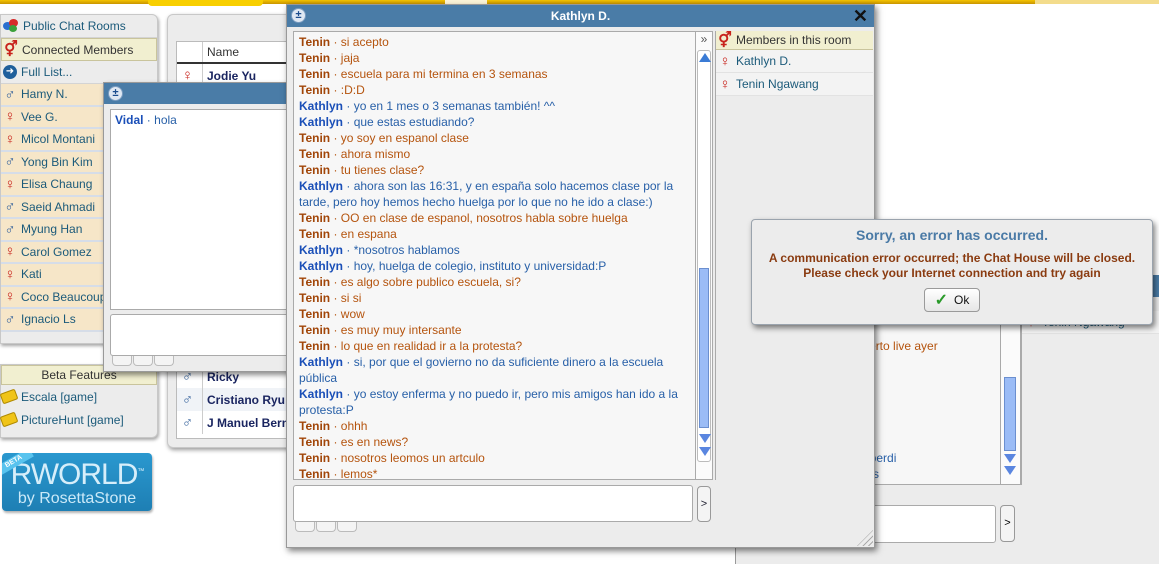 Image resolution: width=1159 pixels, height=564 pixels. Describe the element at coordinates (78, 419) in the screenshot. I see `beta-item-picturehunt: PictureHunt [game]` at that location.